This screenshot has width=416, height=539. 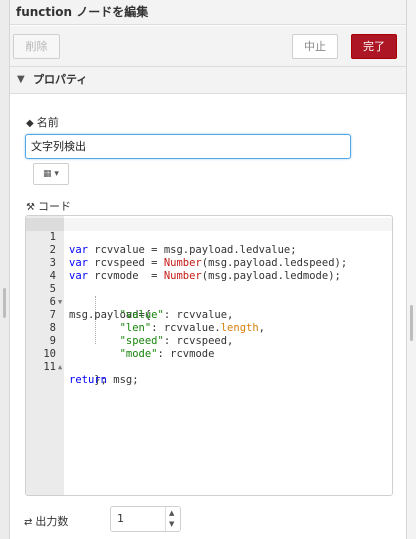 What do you see at coordinates (36, 46) in the screenshot?
I see `delete-button: 削除` at bounding box center [36, 46].